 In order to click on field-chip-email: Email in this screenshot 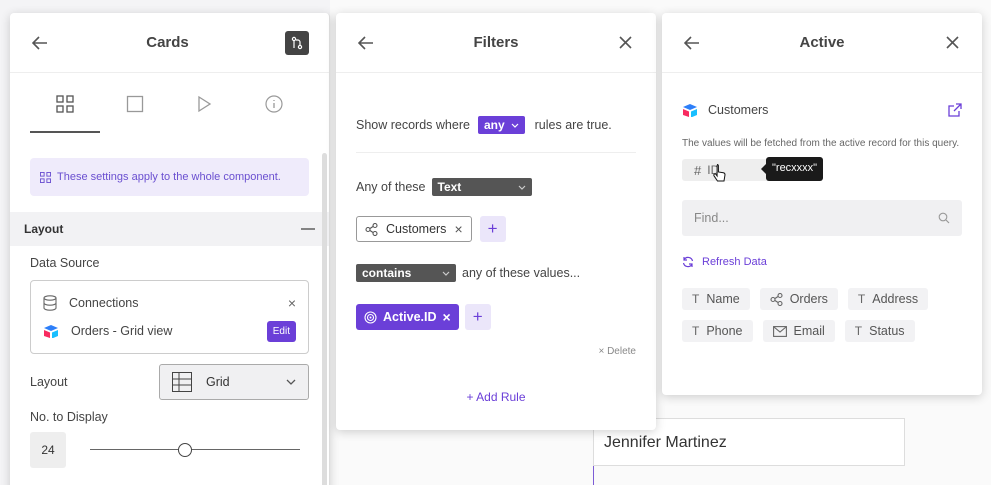, I will do `click(798, 331)`.